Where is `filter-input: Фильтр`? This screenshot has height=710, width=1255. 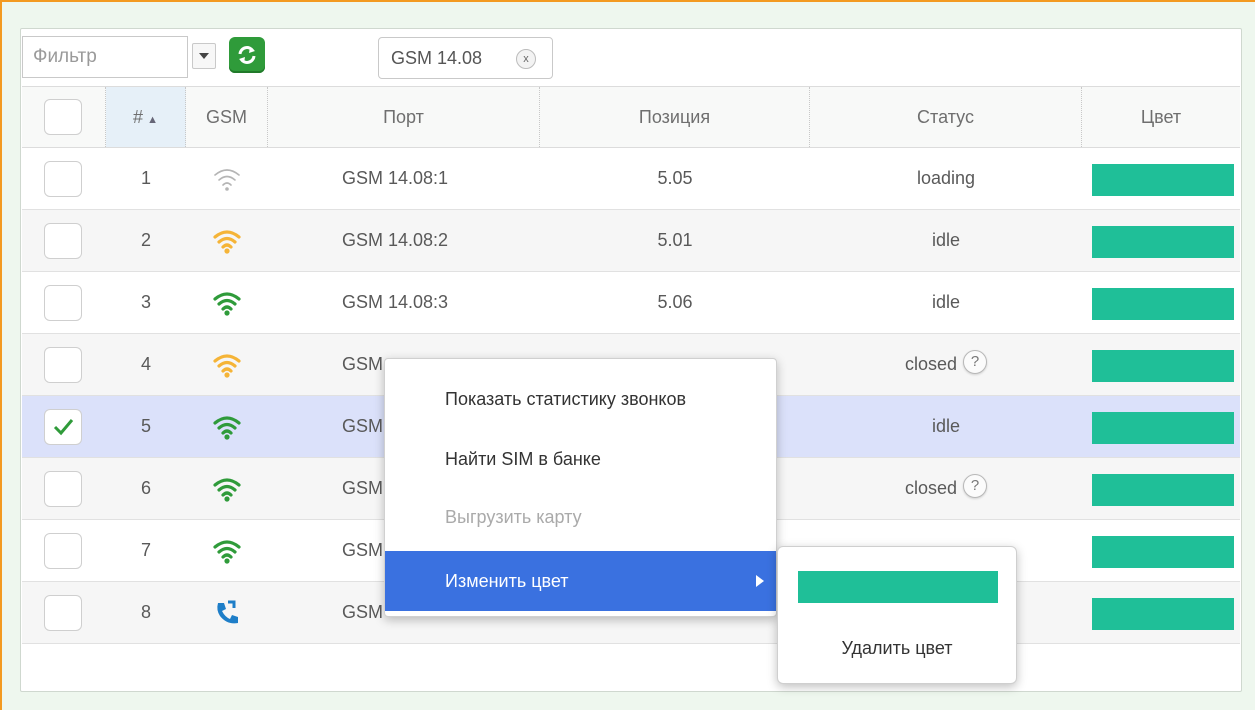 filter-input: Фильтр is located at coordinates (105, 57).